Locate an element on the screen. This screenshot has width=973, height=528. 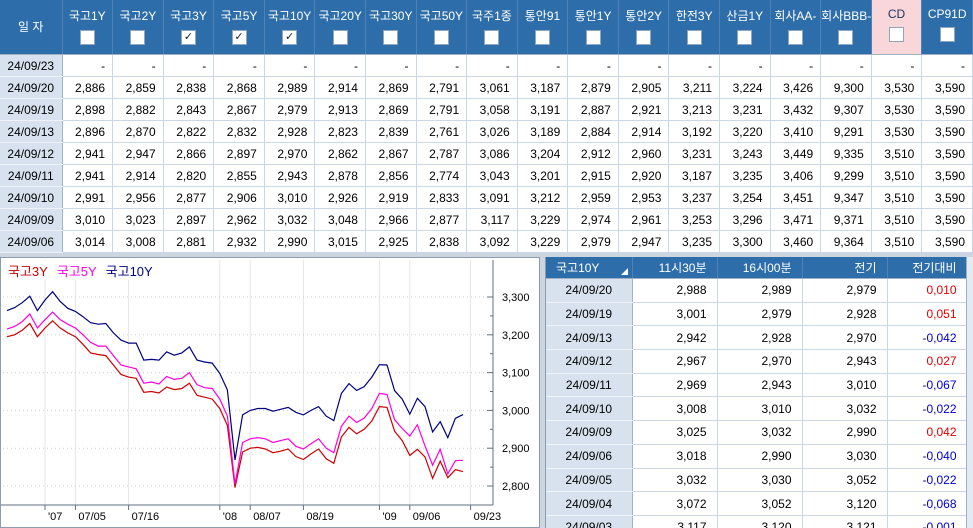
detail-row: 24/09/12 2,967 2,970 2,943 0,027 is located at coordinates (757, 361).